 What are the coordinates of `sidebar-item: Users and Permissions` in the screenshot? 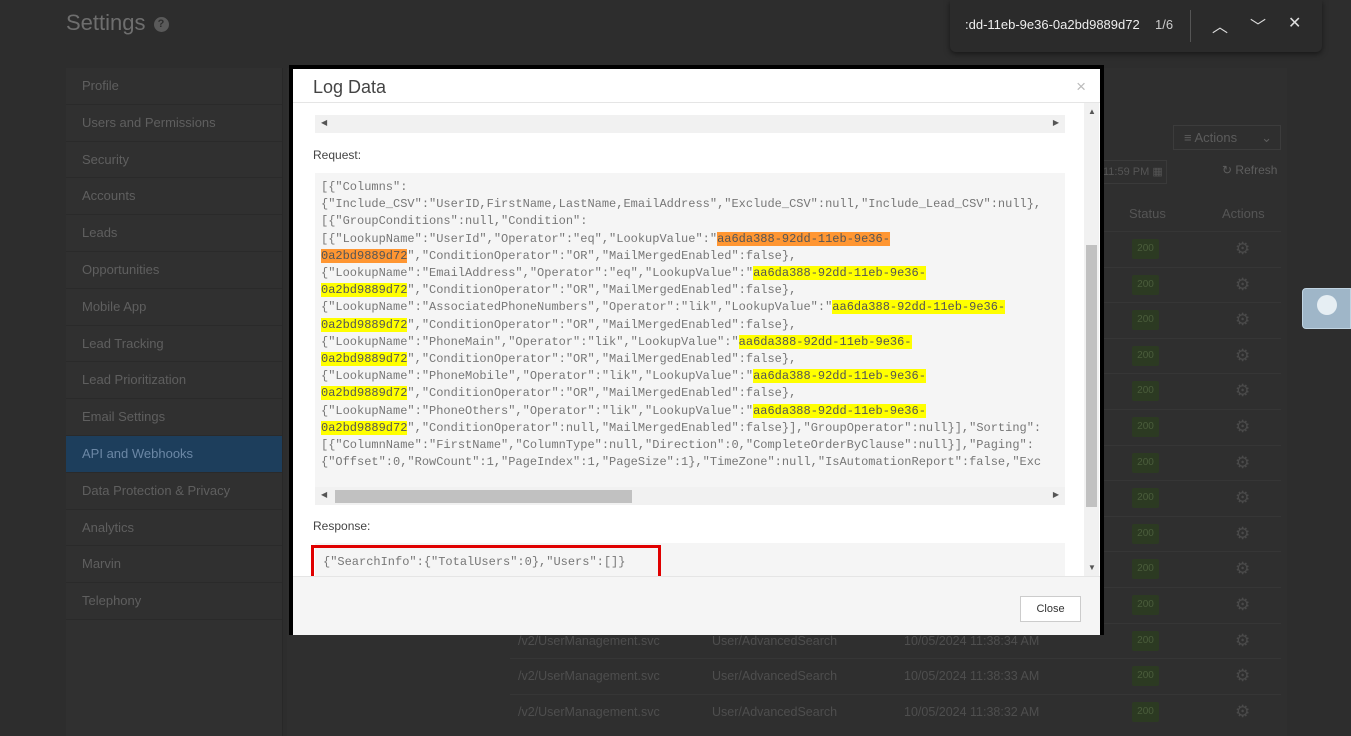 It's located at (174, 123).